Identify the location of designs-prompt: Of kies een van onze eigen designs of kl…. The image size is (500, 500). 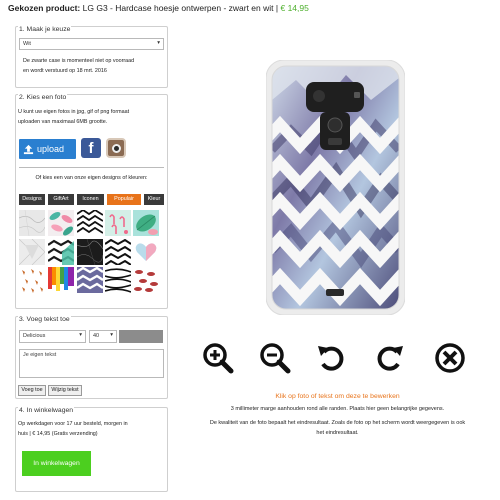
(91, 178).